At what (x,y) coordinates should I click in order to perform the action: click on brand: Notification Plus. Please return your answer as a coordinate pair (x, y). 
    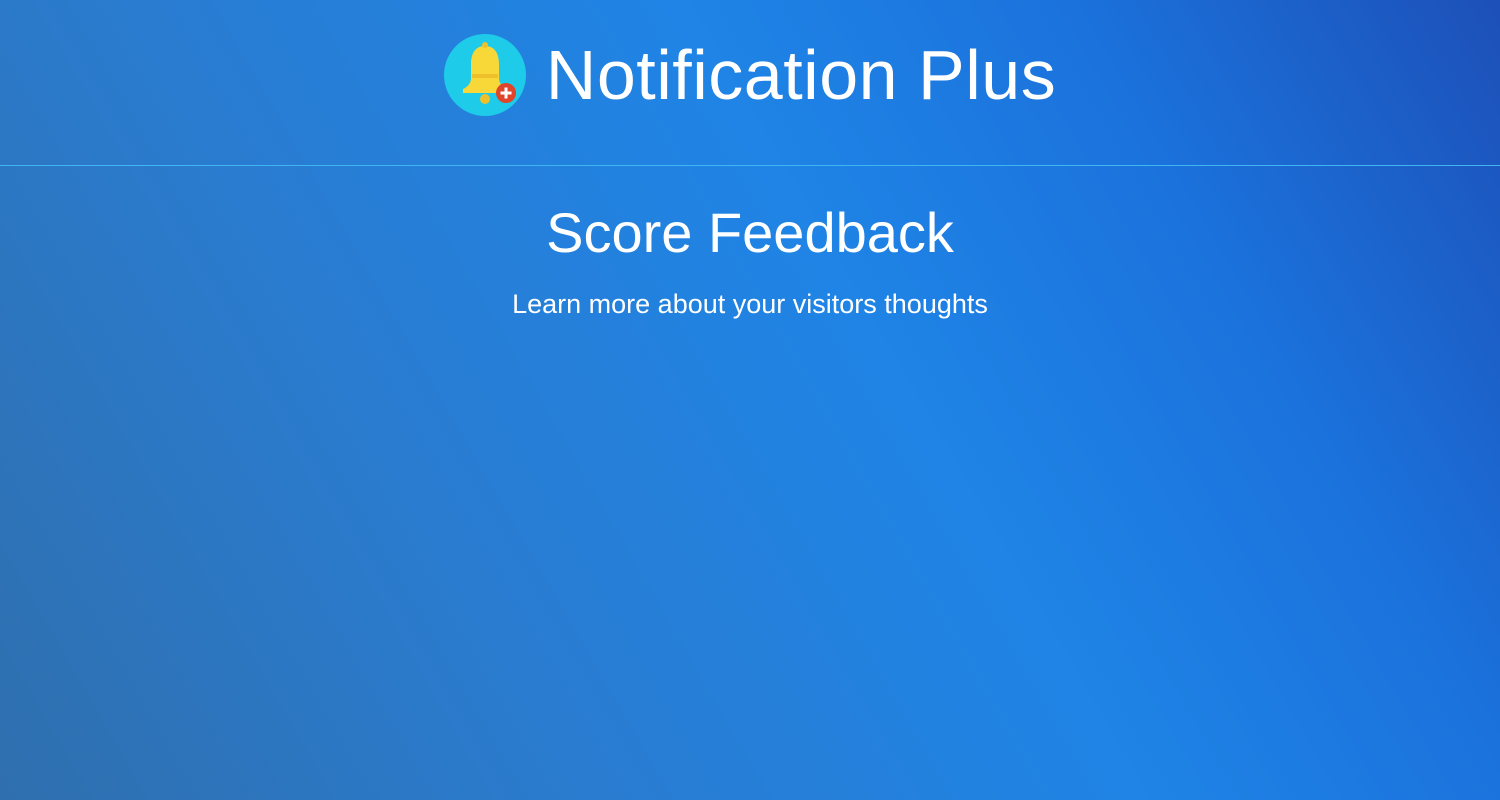
    Looking at the image, I should click on (750, 74).